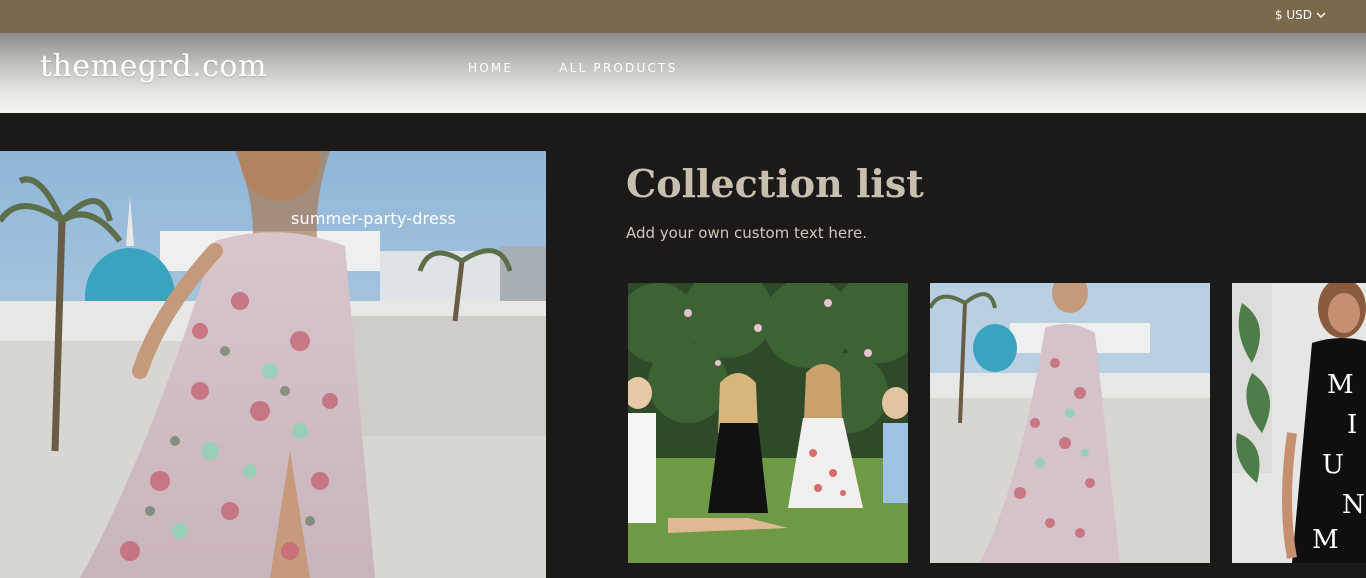 This screenshot has width=1366, height=578. I want to click on currency-label: $ USD, so click(1293, 15).